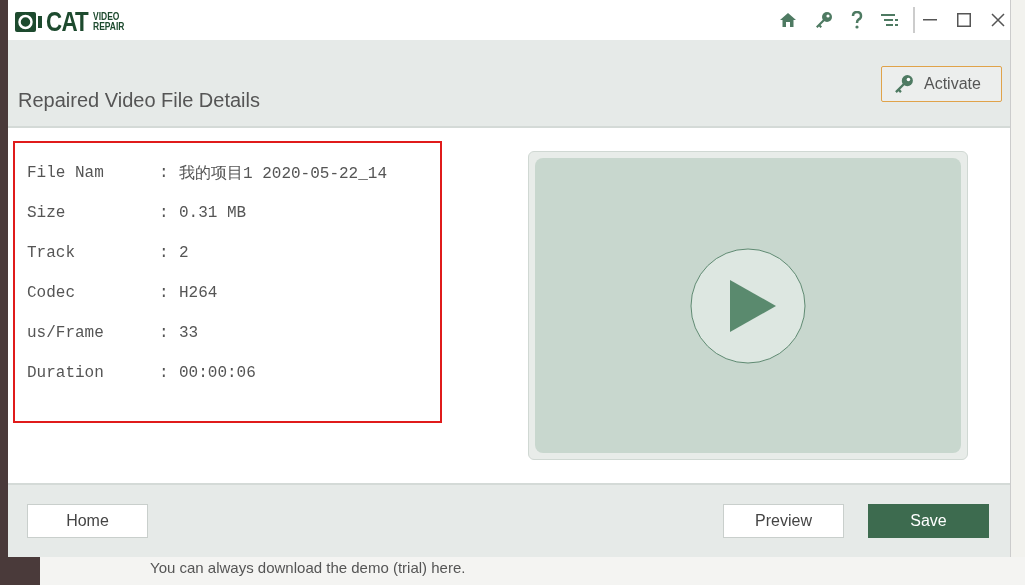  What do you see at coordinates (51, 253) in the screenshot?
I see `detail-label: Track` at bounding box center [51, 253].